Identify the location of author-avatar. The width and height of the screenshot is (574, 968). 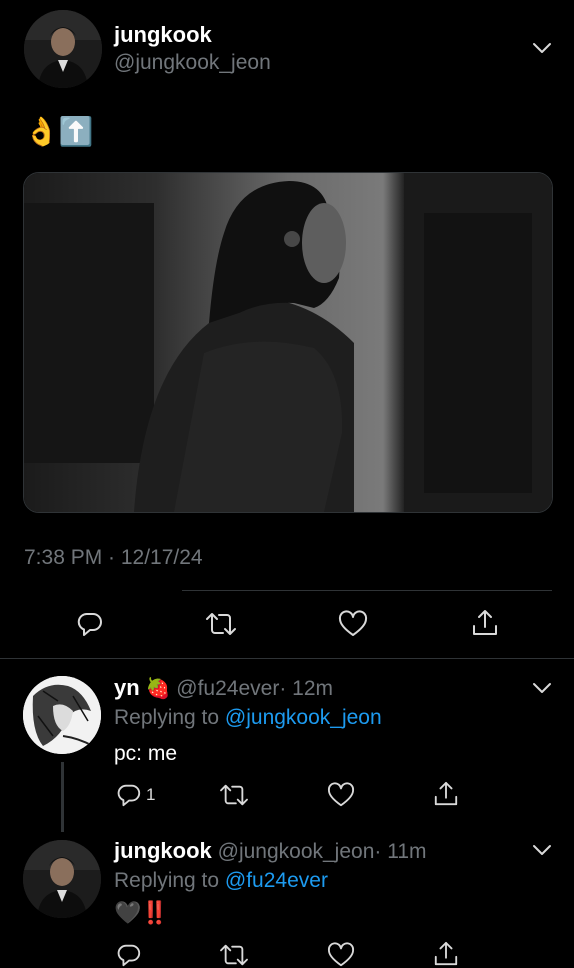
(63, 49).